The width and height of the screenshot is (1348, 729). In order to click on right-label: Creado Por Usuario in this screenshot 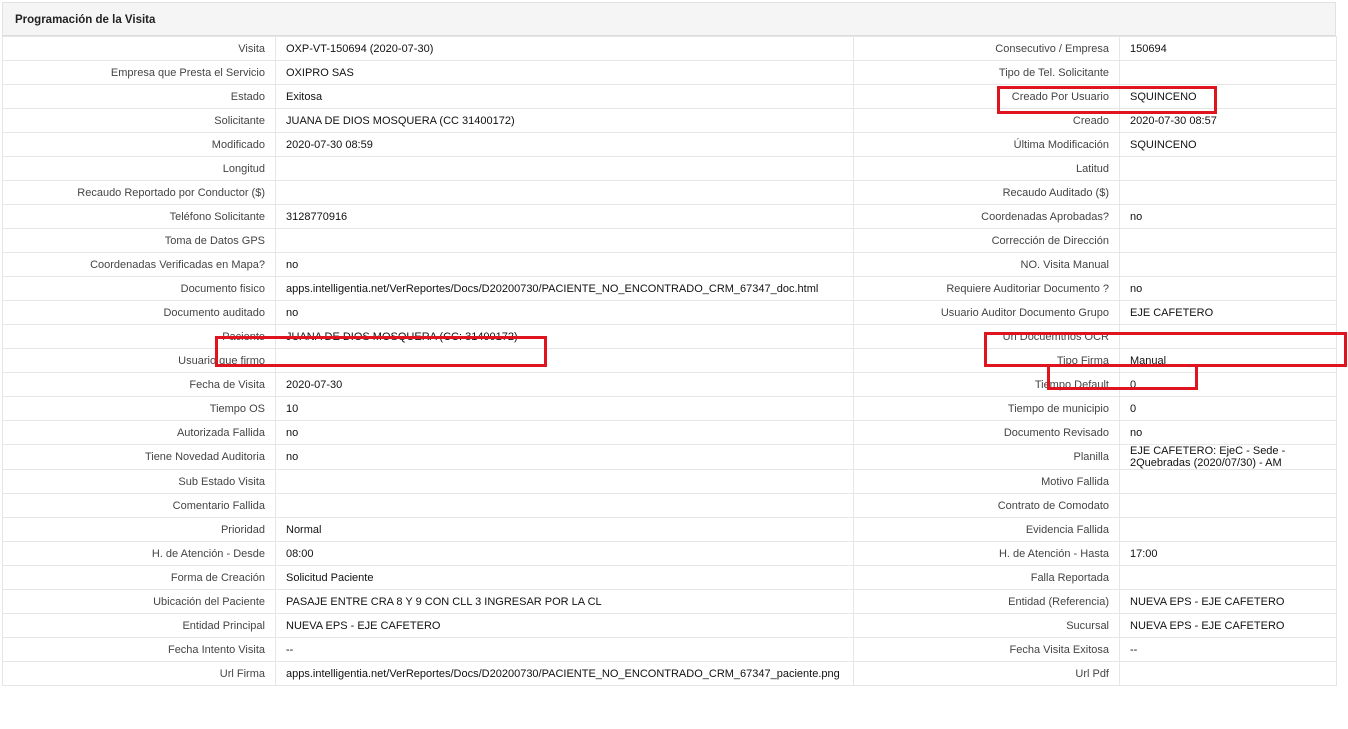, I will do `click(986, 96)`.